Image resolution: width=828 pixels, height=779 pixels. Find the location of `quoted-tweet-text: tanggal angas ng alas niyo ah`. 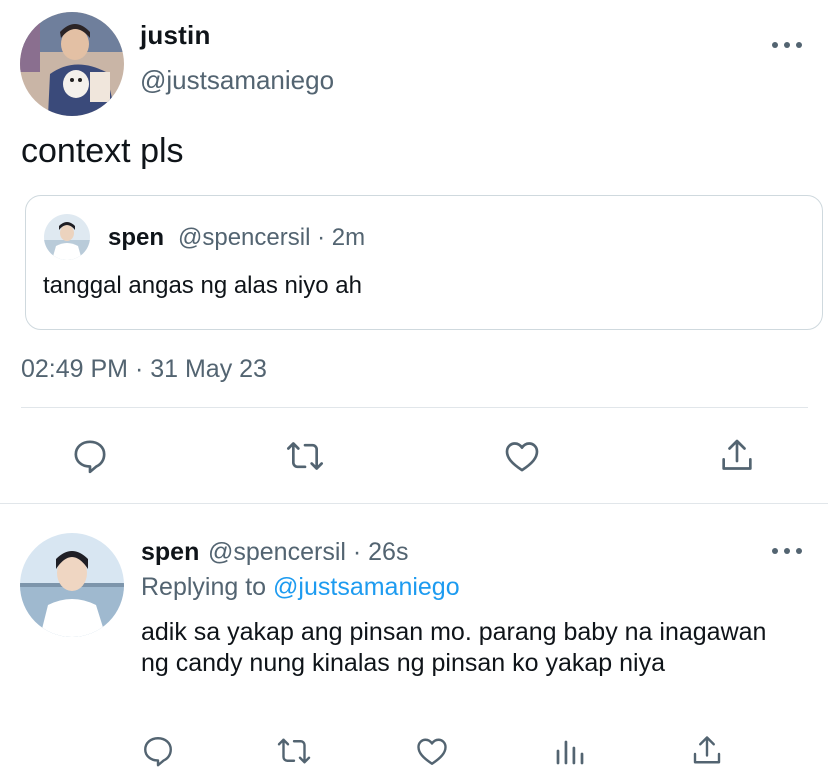

quoted-tweet-text: tanggal angas ng alas niyo ah is located at coordinates (202, 285).